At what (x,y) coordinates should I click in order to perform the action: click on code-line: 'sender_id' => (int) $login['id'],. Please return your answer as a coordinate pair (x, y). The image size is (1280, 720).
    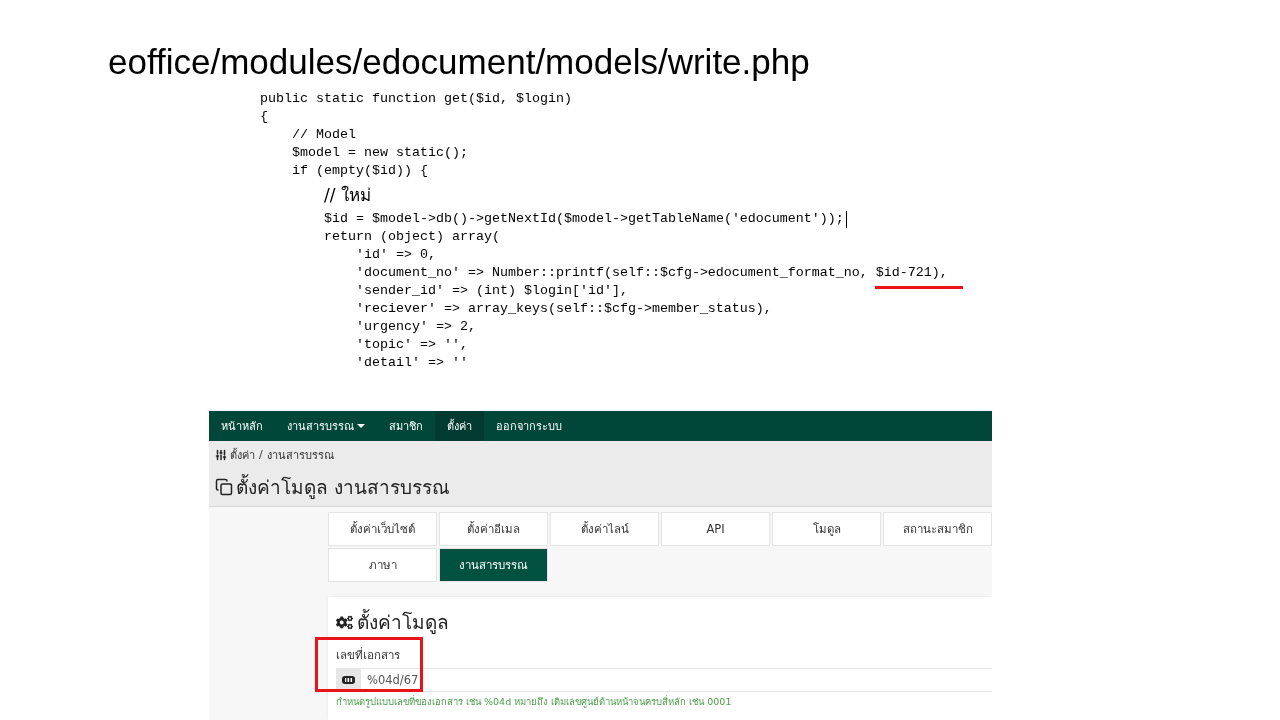
    Looking at the image, I should click on (491, 291).